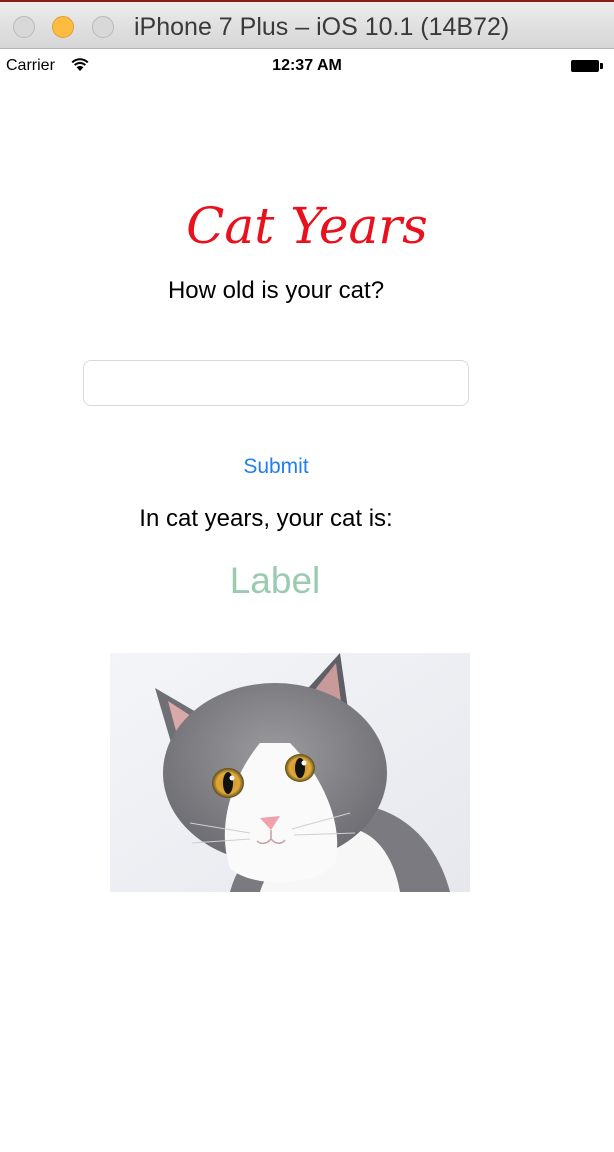 The image size is (614, 1152). Describe the element at coordinates (63, 27) in the screenshot. I see `minimize-window-button` at that location.